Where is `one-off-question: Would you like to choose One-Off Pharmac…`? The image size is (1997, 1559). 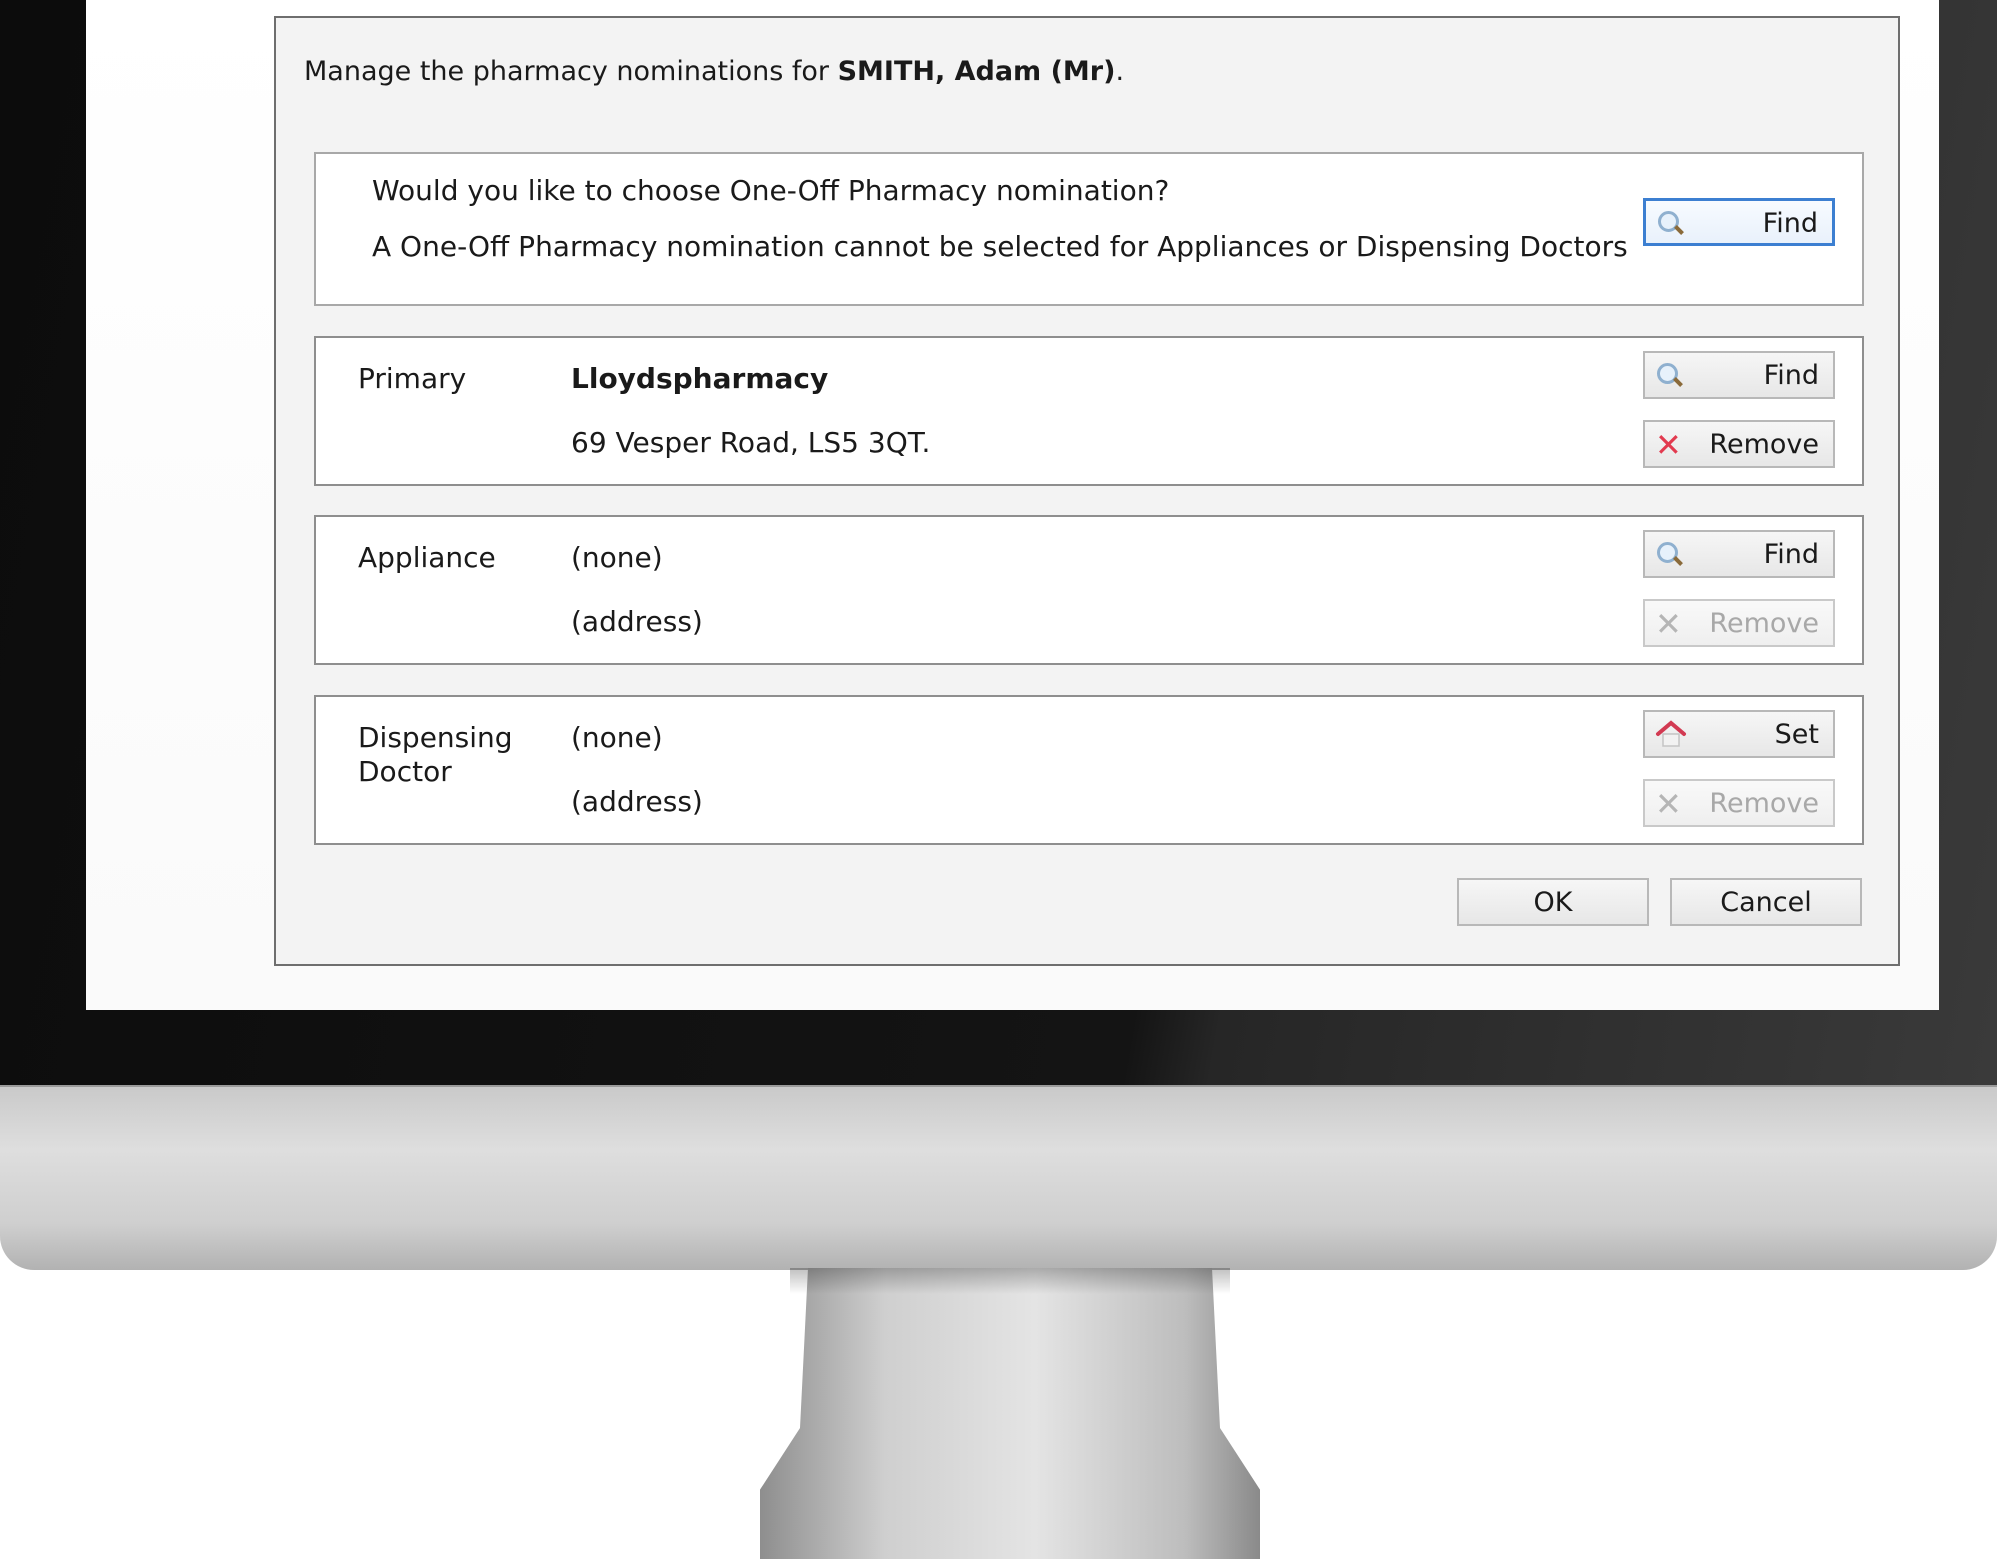
one-off-question: Would you like to choose One-Off Pharmac… is located at coordinates (771, 190).